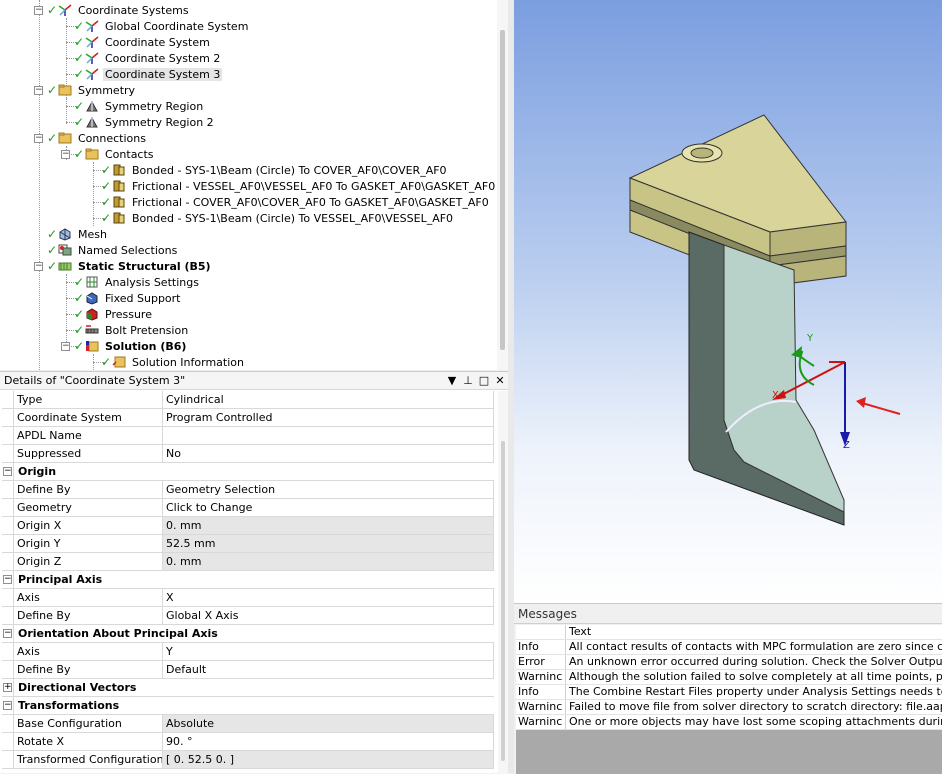  Describe the element at coordinates (502, 190) in the screenshot. I see `tree-scroll-thumb` at that location.